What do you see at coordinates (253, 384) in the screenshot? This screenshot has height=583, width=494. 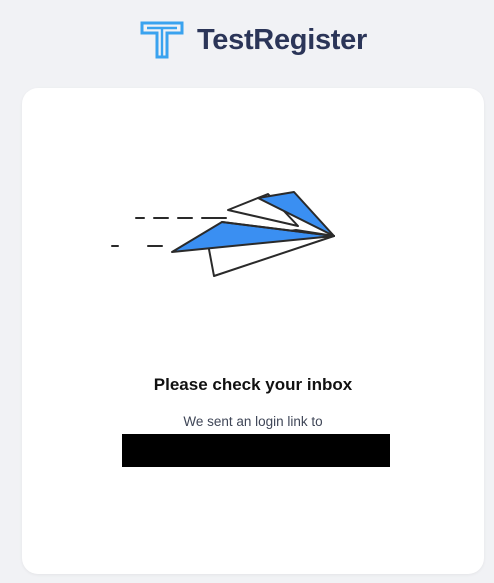 I see `confirmation-title: Please check your inbox` at bounding box center [253, 384].